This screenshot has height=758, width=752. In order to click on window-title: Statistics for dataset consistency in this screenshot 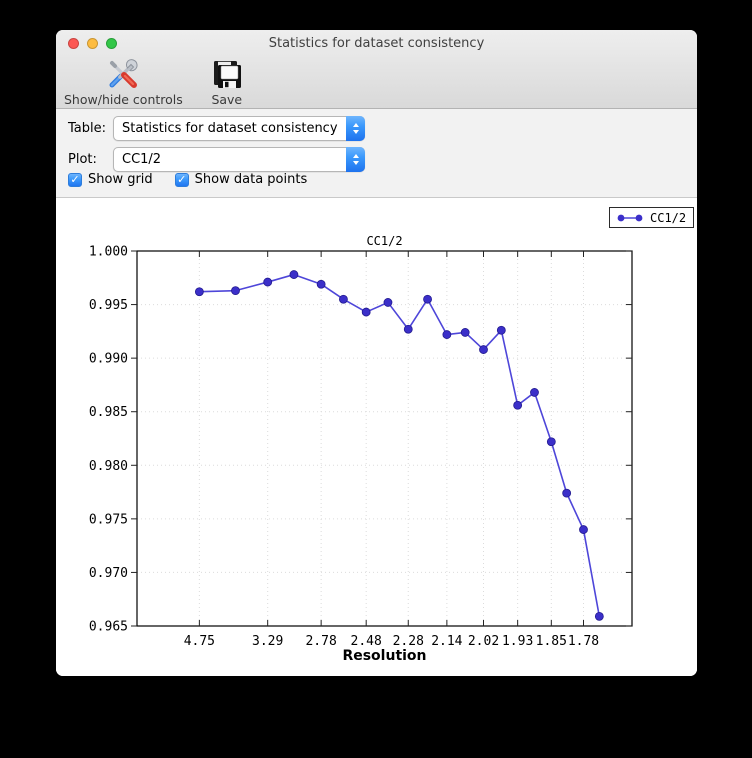, I will do `click(376, 43)`.